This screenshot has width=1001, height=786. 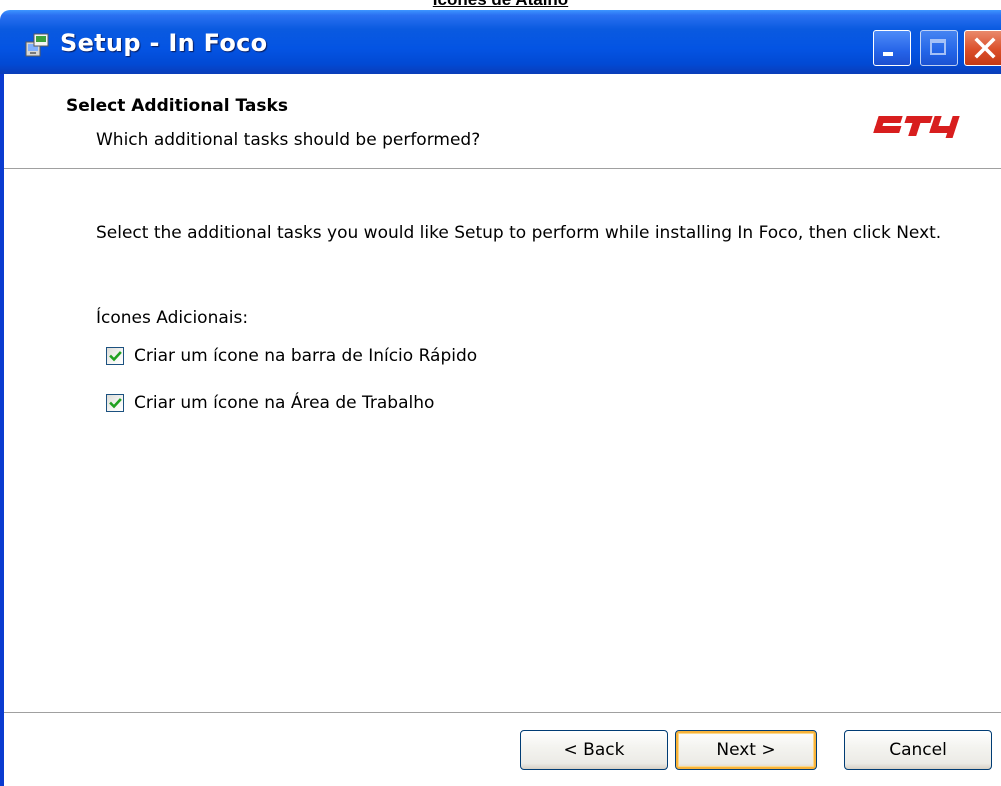 What do you see at coordinates (500, 5) in the screenshot?
I see `document-heading: Ícones de Atalho` at bounding box center [500, 5].